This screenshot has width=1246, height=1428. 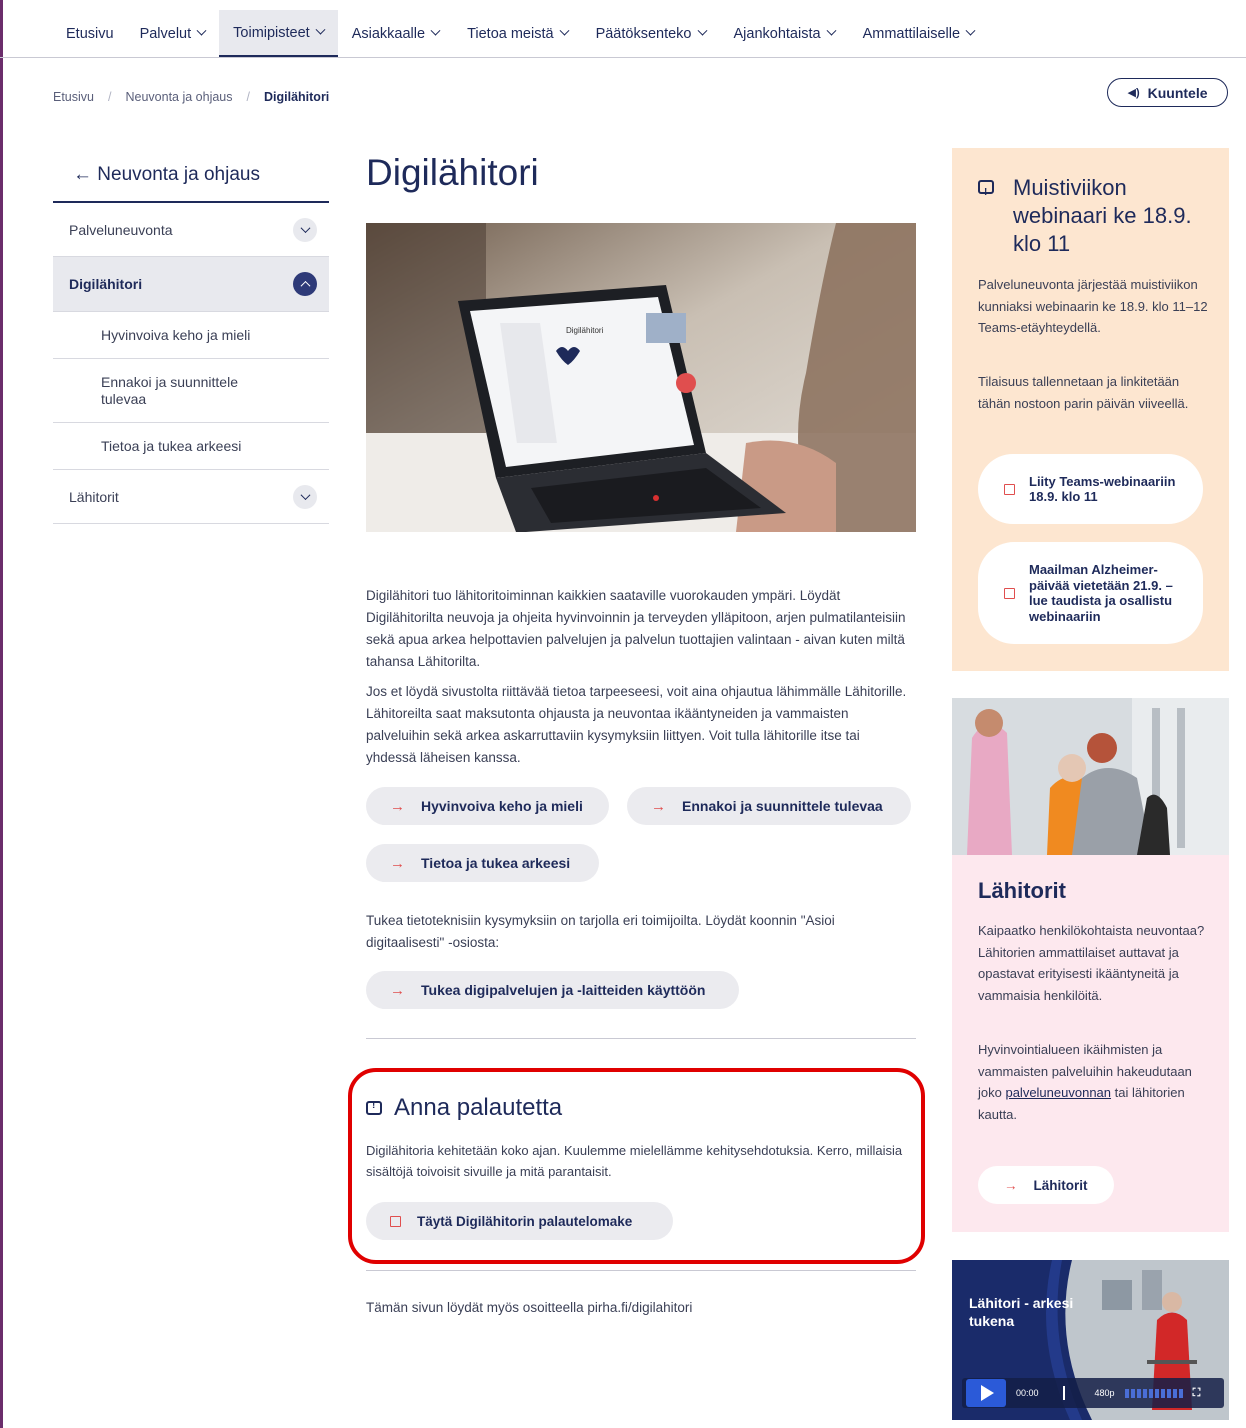 I want to click on link-tietoa: → Tietoa ja tukea arkeesi, so click(x=482, y=863).